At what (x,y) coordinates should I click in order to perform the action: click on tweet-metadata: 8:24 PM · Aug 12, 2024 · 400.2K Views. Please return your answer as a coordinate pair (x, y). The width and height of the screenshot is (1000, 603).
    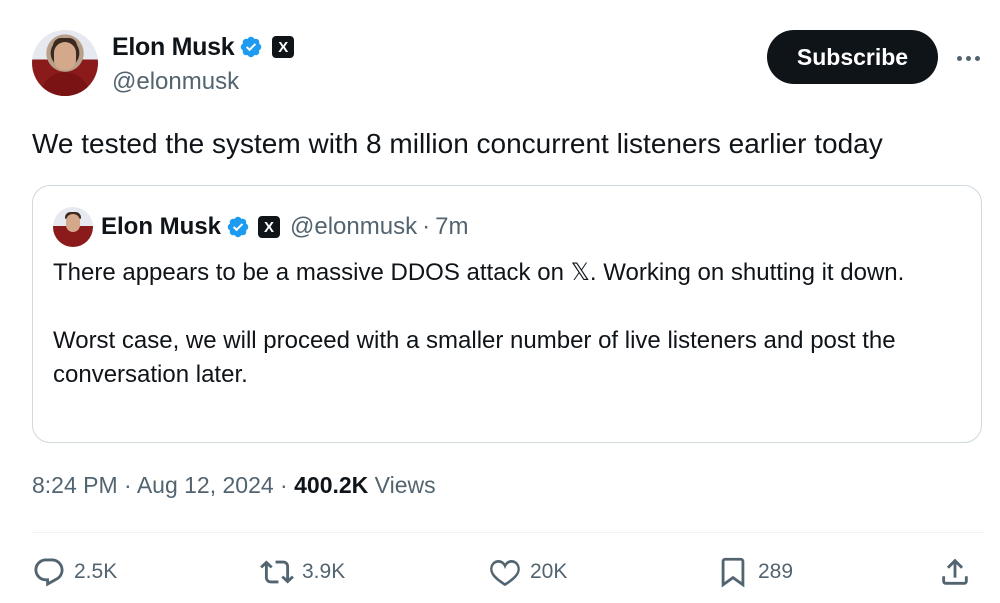
    Looking at the image, I should click on (234, 485).